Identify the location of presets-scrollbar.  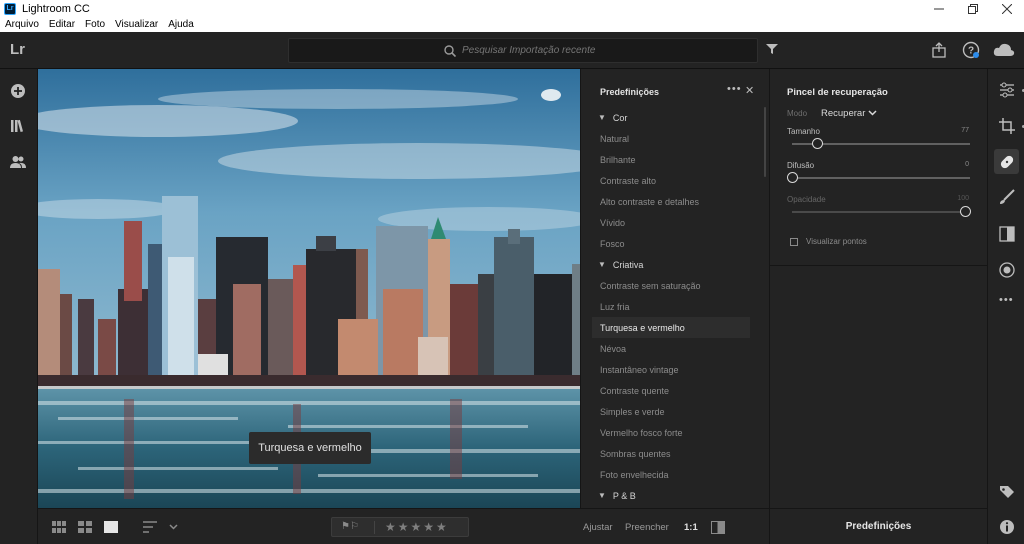
(765, 142).